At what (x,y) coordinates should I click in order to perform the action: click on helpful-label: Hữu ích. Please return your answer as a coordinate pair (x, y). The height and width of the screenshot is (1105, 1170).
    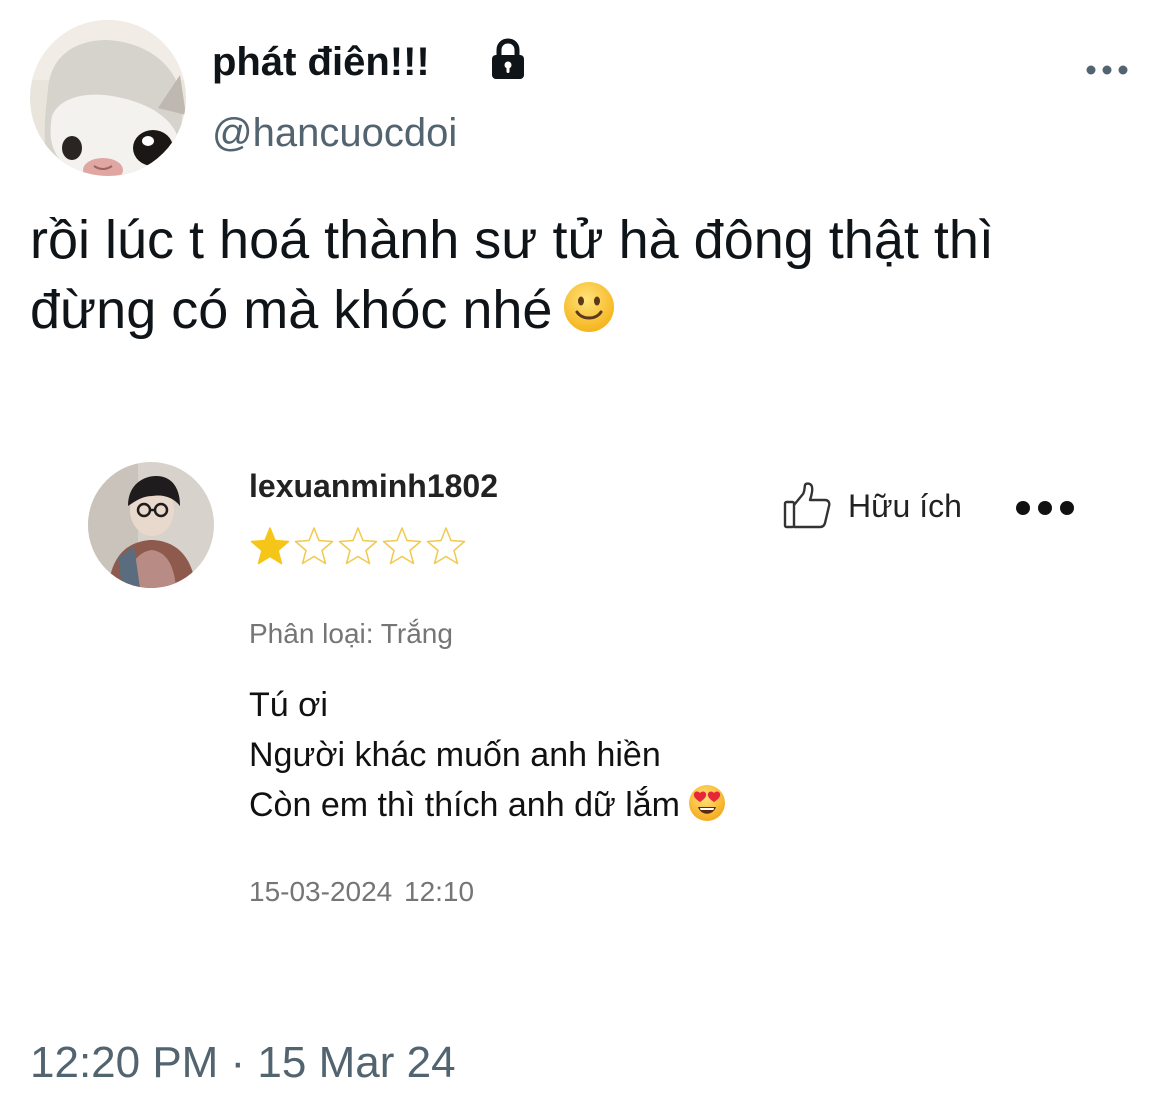
    Looking at the image, I should click on (905, 506).